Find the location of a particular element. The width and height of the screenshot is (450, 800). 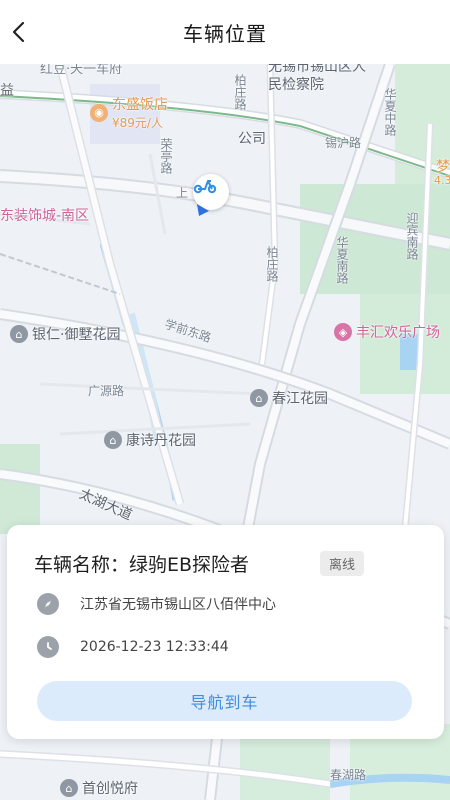

vehicle-name: 车辆名称：绿驹EB探险者 is located at coordinates (141, 563).